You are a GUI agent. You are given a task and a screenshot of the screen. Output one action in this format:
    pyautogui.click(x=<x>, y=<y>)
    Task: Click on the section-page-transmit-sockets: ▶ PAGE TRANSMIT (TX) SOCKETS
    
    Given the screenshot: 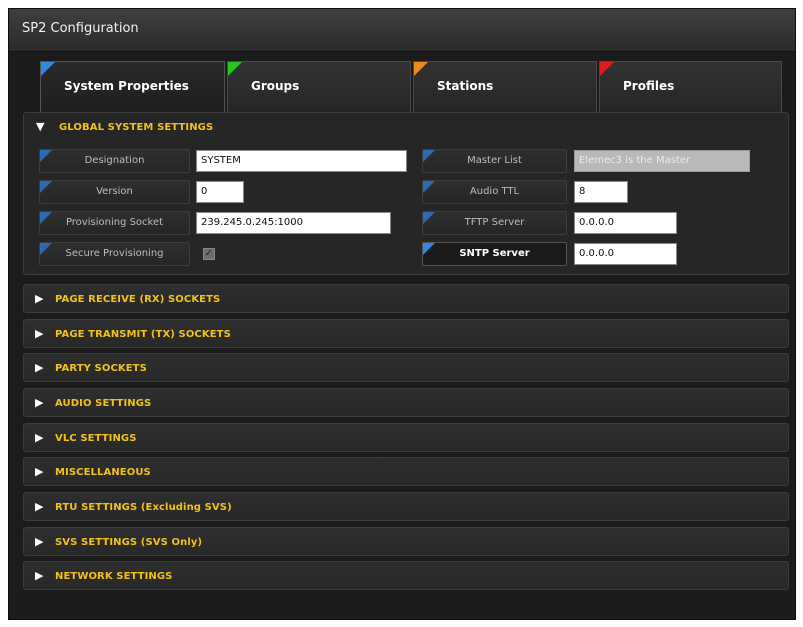 What is the action you would take?
    pyautogui.click(x=406, y=333)
    